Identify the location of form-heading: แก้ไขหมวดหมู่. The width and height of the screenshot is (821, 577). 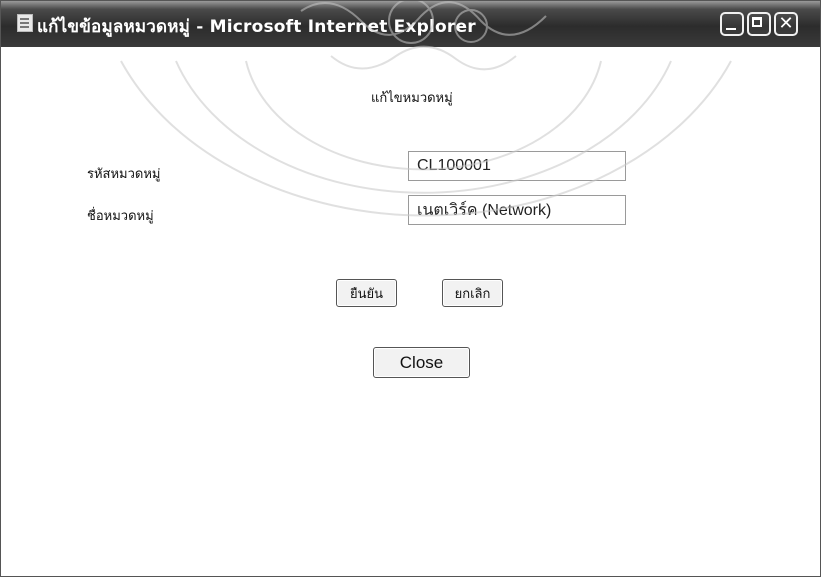
(412, 98).